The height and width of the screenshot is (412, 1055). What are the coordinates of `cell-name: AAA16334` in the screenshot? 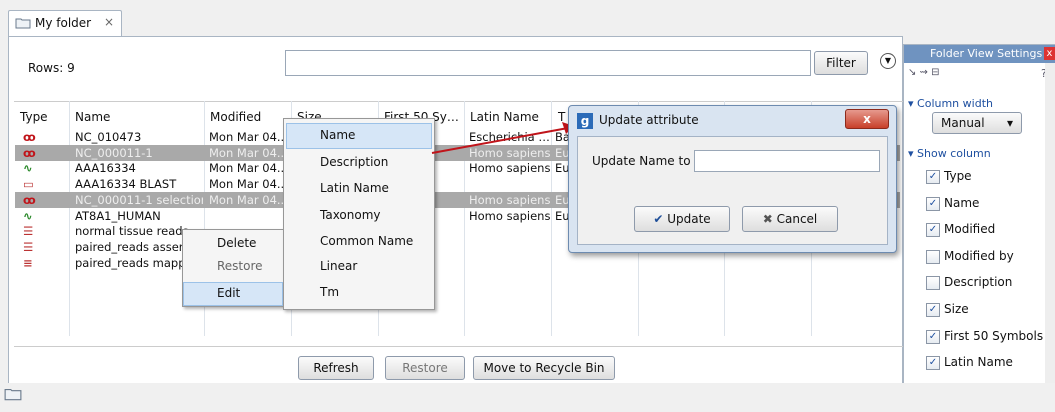 It's located at (105, 168).